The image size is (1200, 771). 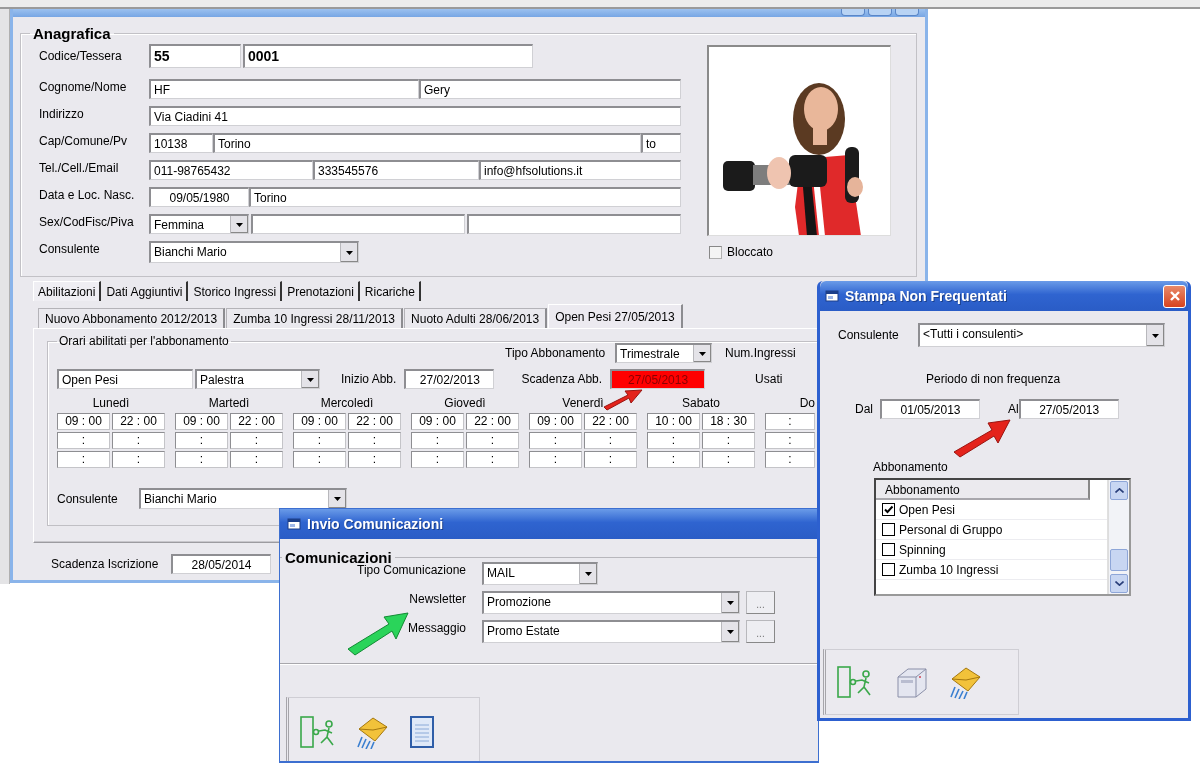 I want to click on text-field: info@hfsolutions.it, so click(x=580, y=170).